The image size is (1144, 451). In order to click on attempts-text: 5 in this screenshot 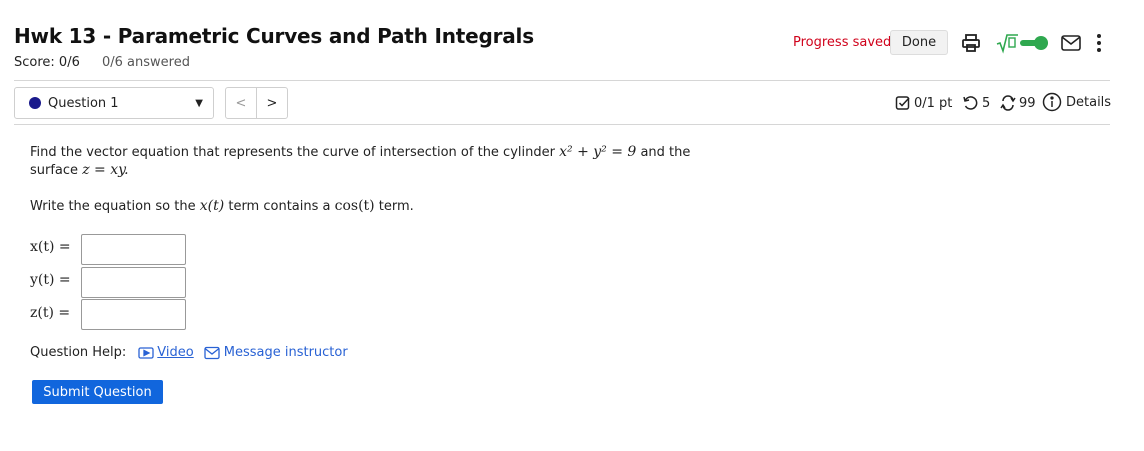, I will do `click(986, 103)`.